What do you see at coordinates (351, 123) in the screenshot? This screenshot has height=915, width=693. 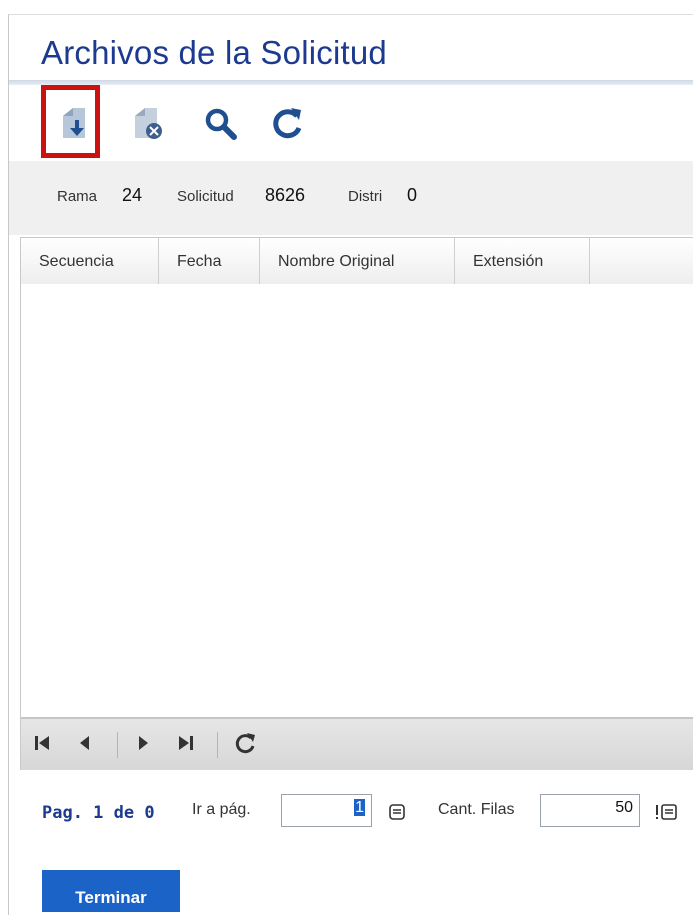 I see `toolbar` at bounding box center [351, 123].